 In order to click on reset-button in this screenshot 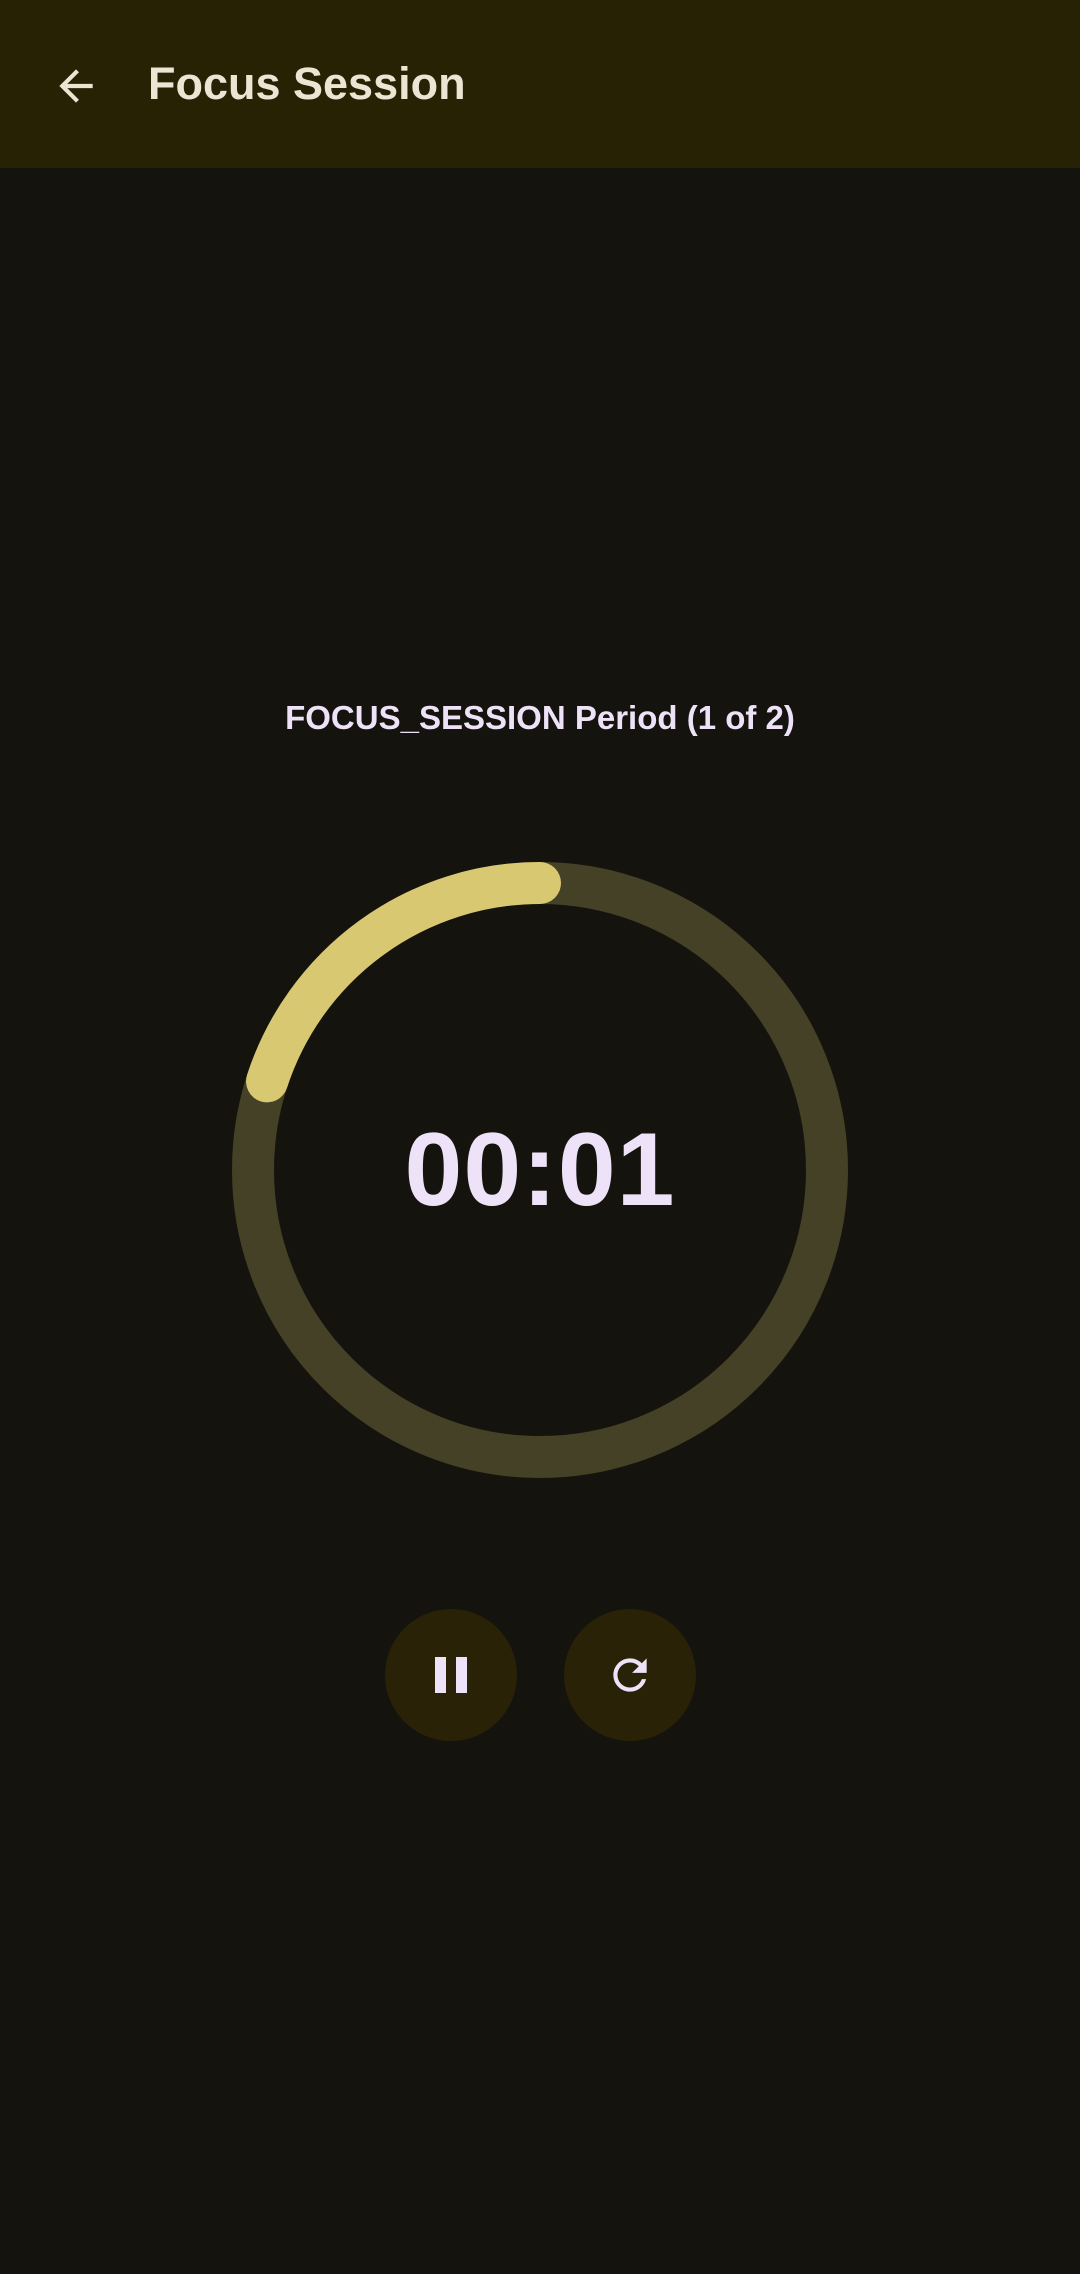, I will do `click(630, 1675)`.